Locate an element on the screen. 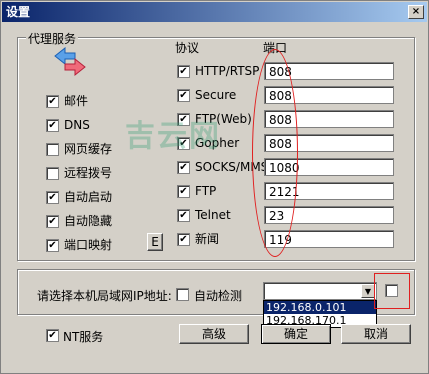 The image size is (429, 374). service-label: 网页缓存 is located at coordinates (88, 149).